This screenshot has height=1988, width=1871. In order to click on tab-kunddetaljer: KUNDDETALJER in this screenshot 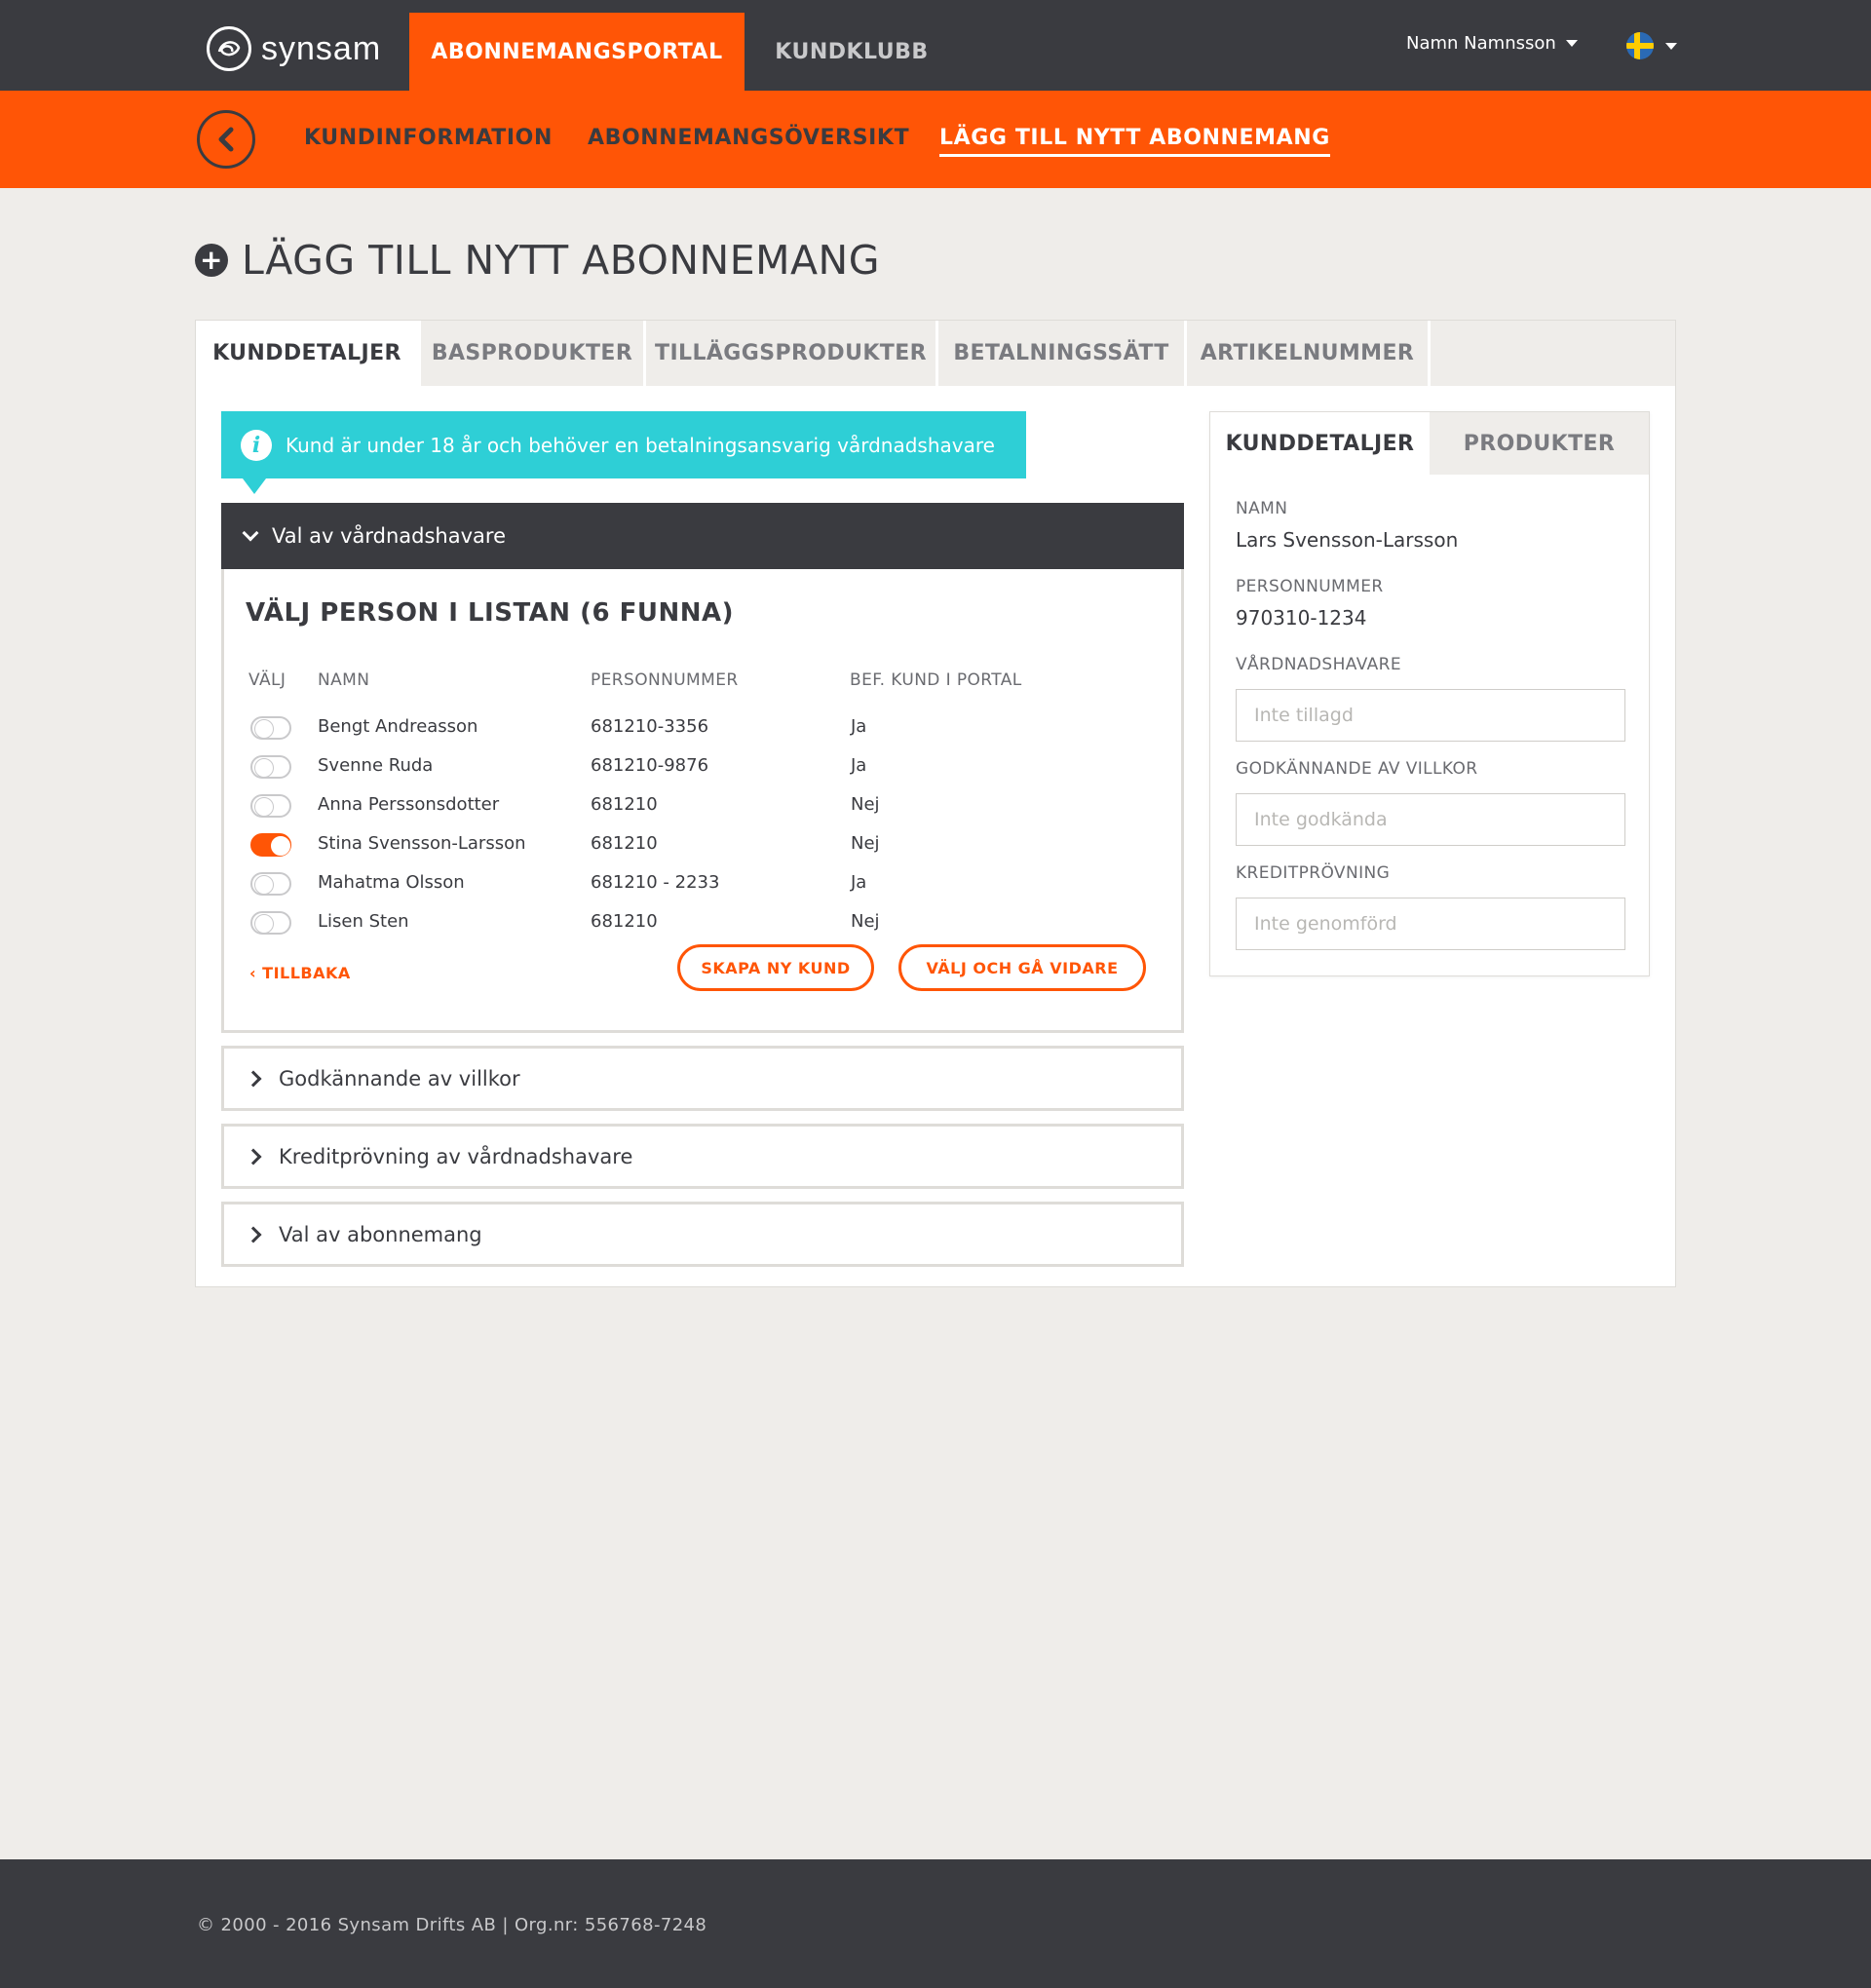, I will do `click(308, 354)`.